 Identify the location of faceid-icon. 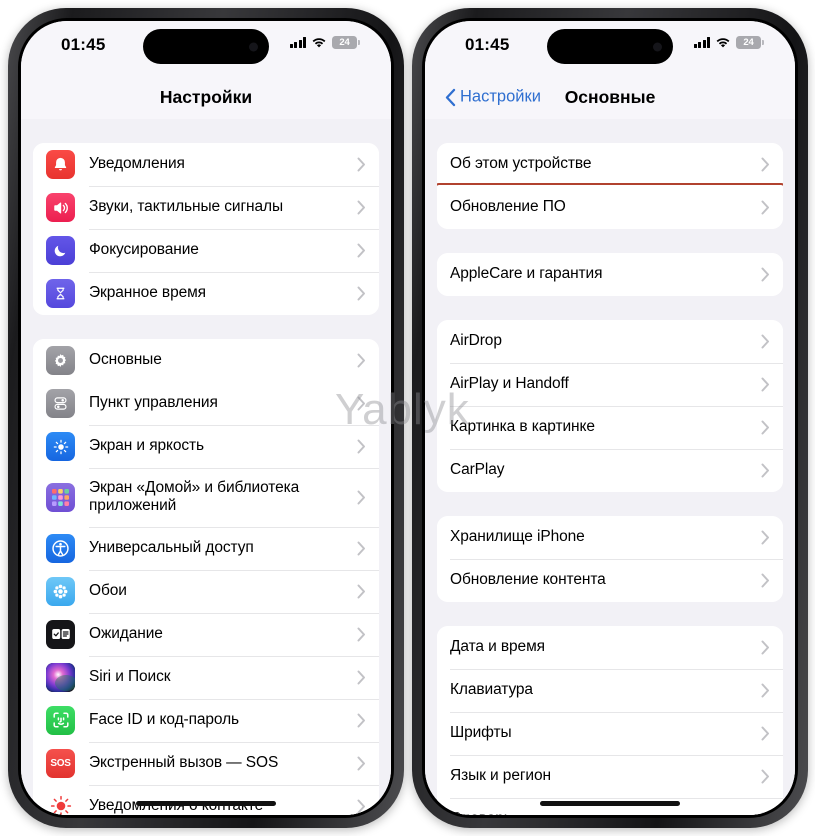
(60, 720).